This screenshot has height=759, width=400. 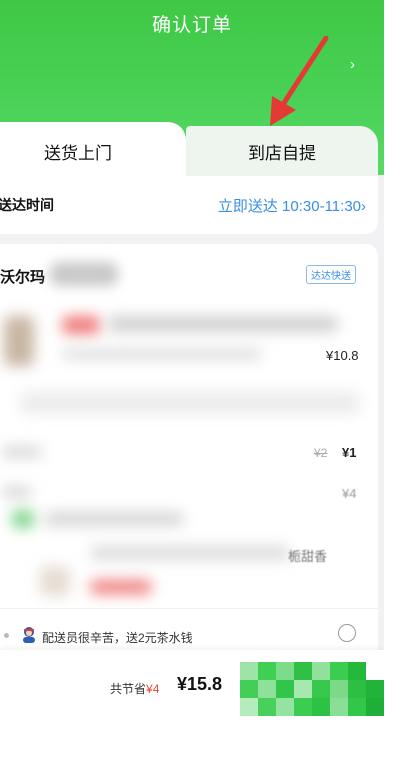 I want to click on store-name: 沃尔玛, so click(x=23, y=277).